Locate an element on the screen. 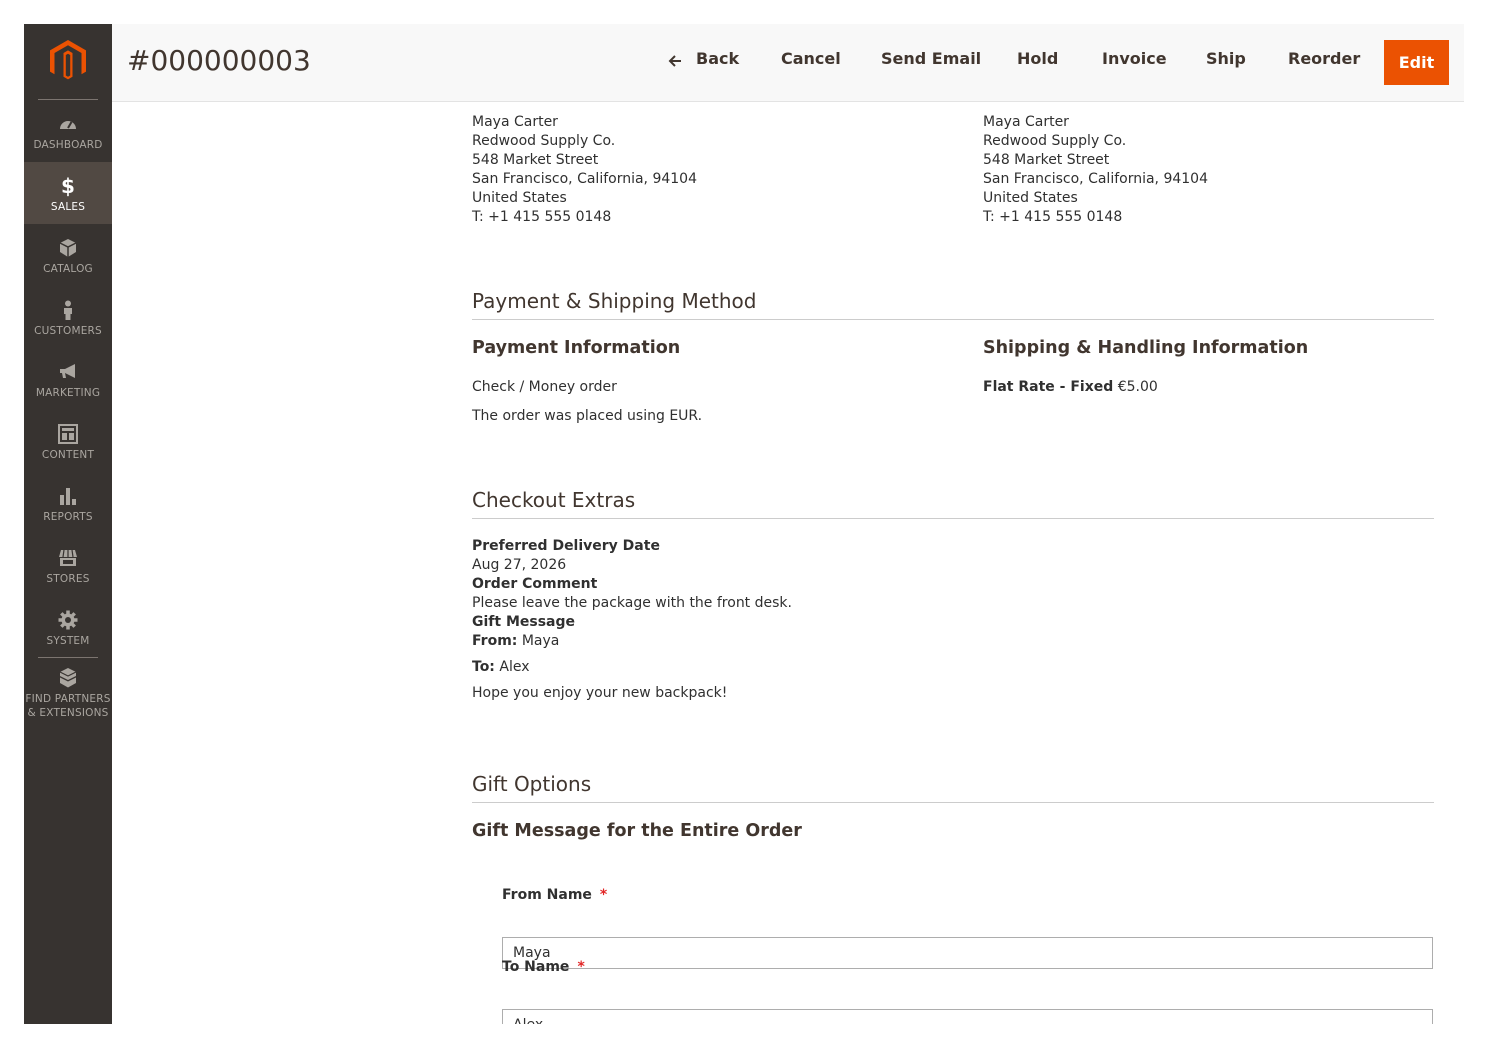 The width and height of the screenshot is (1488, 1048). payment-info-title: Payment Information is located at coordinates (576, 348).